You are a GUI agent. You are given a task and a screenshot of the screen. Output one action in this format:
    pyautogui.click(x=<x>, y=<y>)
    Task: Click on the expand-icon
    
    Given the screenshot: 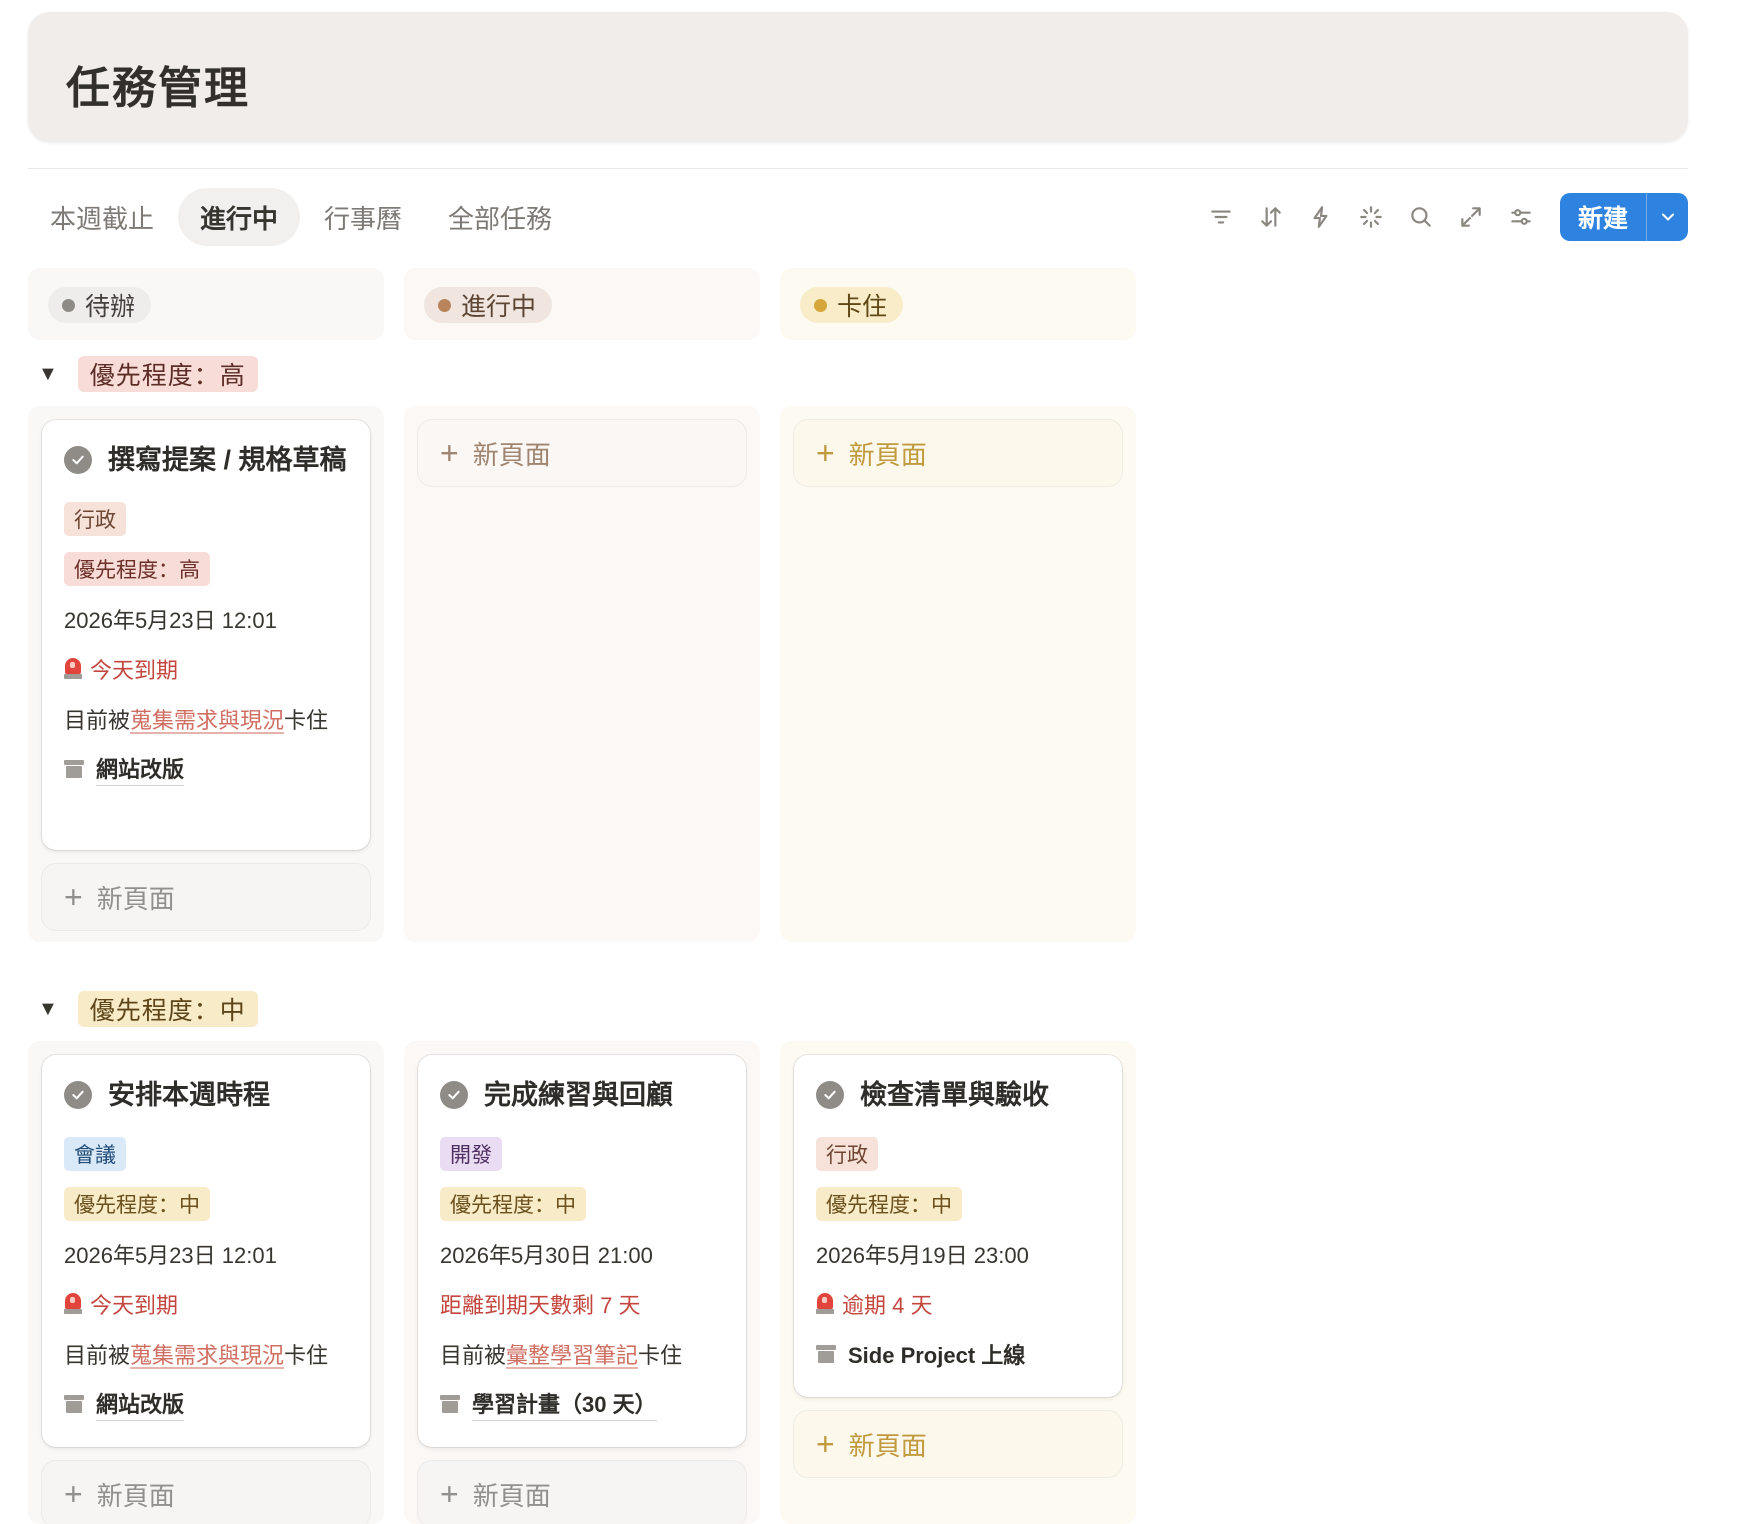 What is the action you would take?
    pyautogui.click(x=1471, y=217)
    